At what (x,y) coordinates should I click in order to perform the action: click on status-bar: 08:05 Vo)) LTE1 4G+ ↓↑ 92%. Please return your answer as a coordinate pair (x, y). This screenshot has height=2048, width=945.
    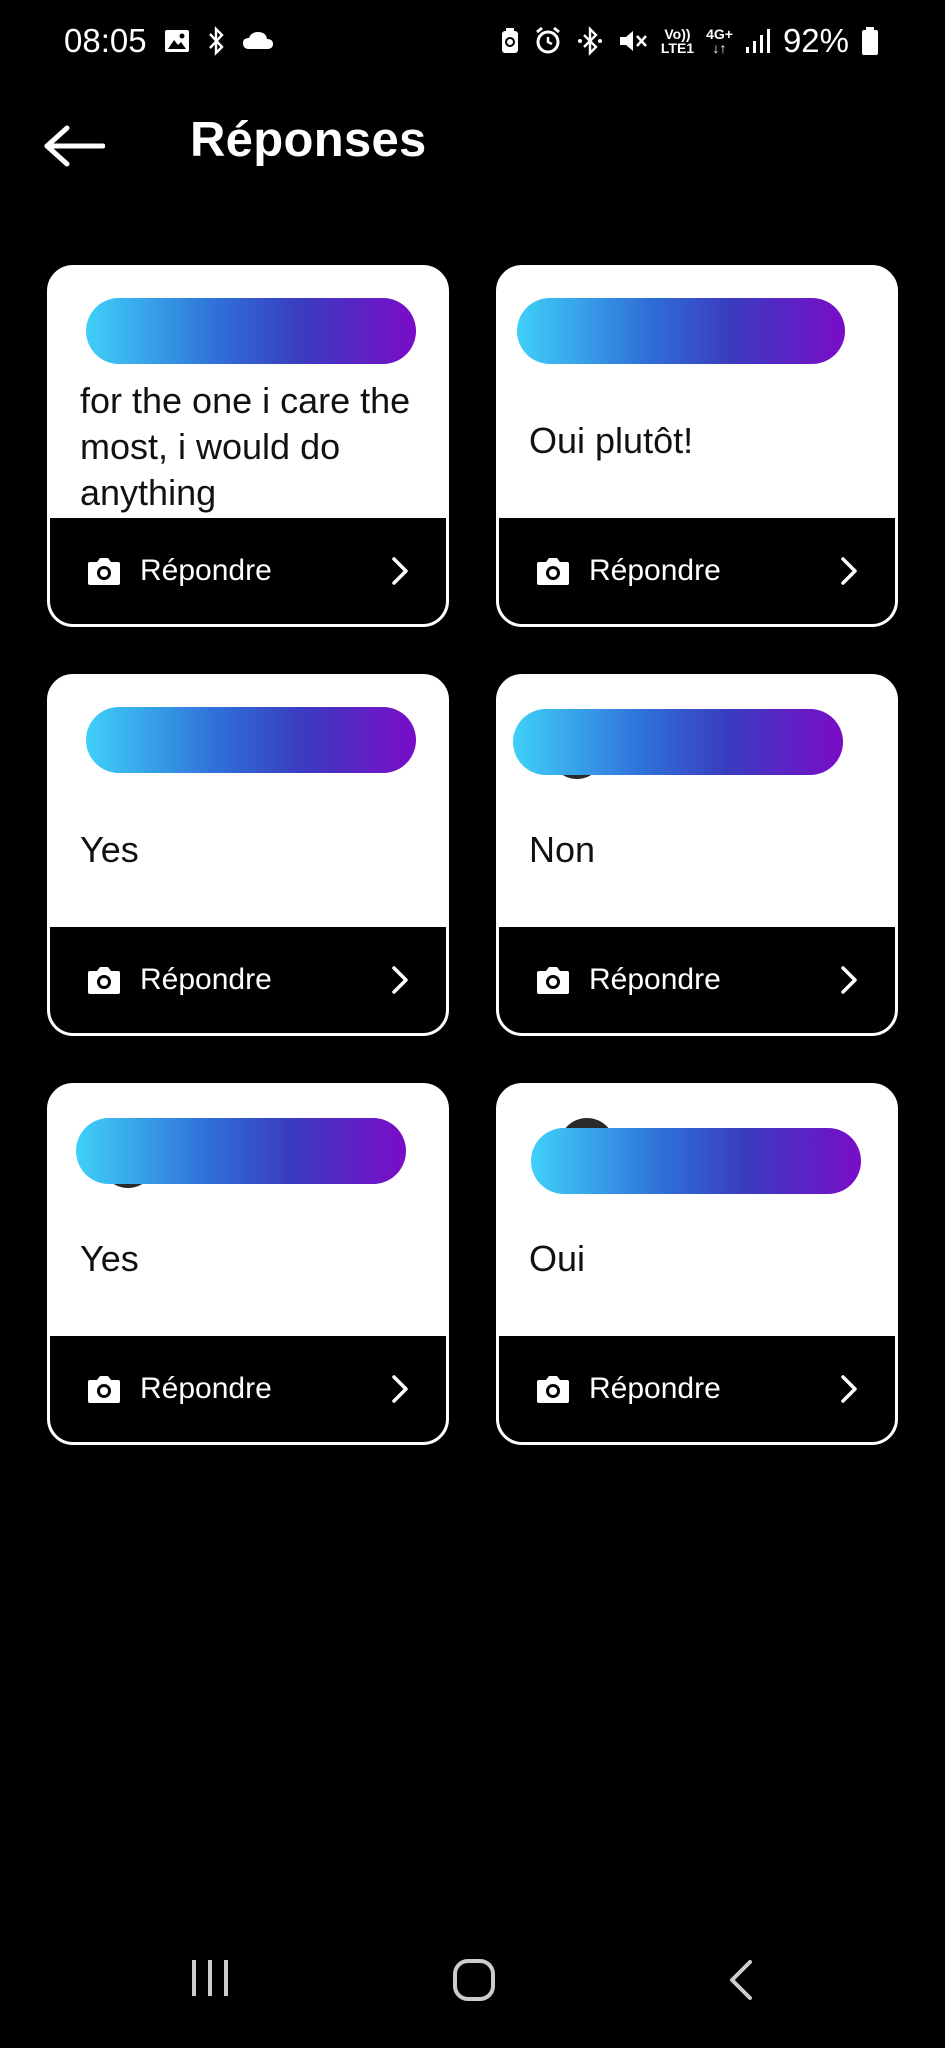
    Looking at the image, I should click on (472, 46).